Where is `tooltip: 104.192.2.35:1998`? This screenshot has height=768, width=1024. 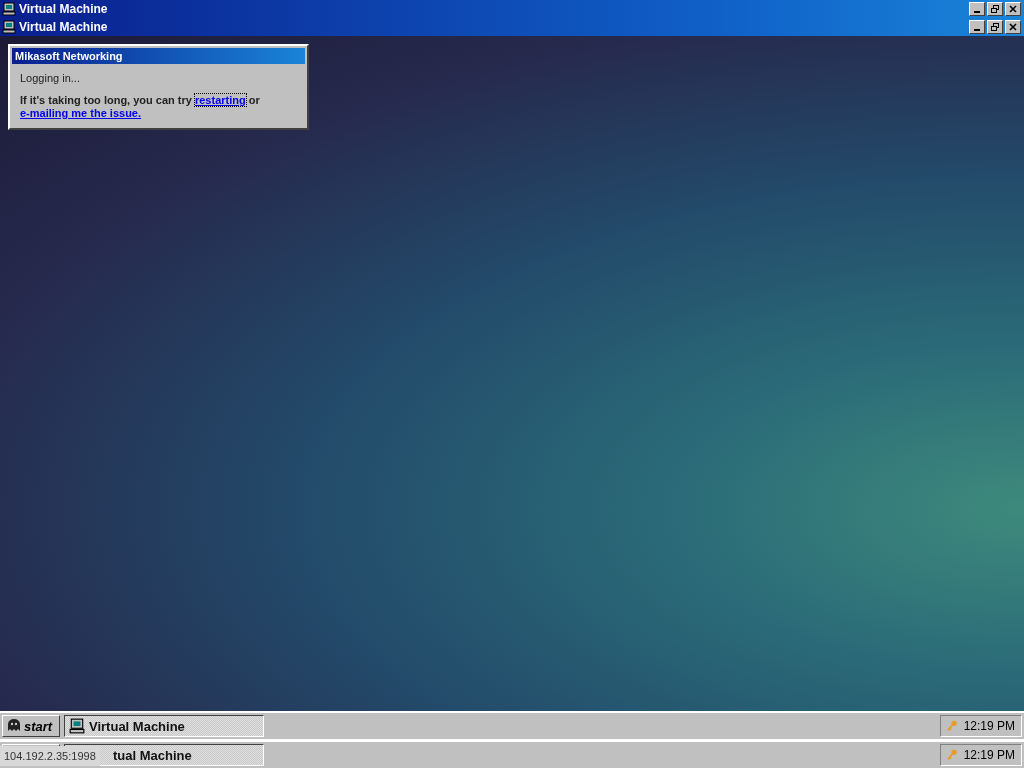
tooltip: 104.192.2.35:1998 is located at coordinates (50, 756).